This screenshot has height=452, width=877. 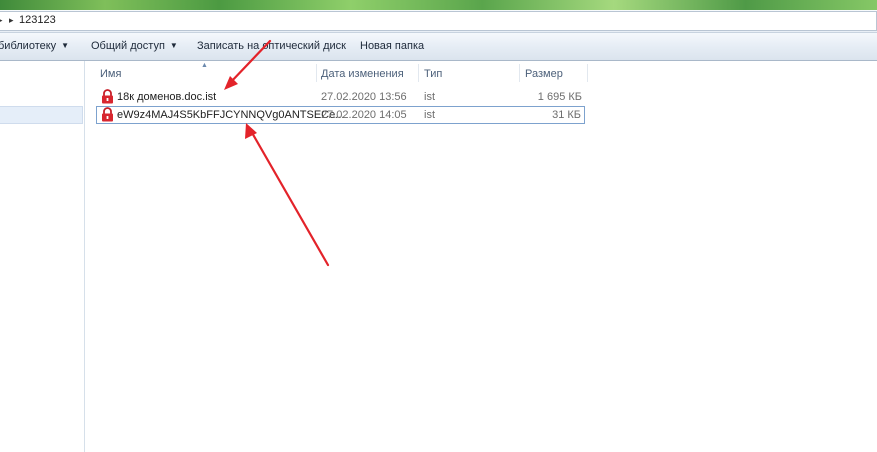 I want to click on column-header-date: Дата изменения, so click(x=362, y=74).